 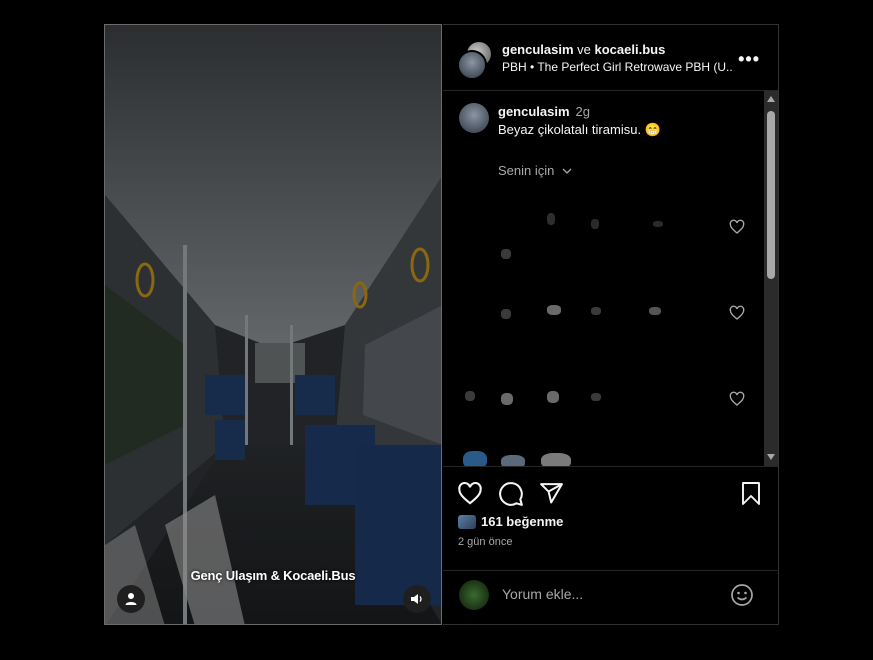 I want to click on avatar, so click(x=474, y=118).